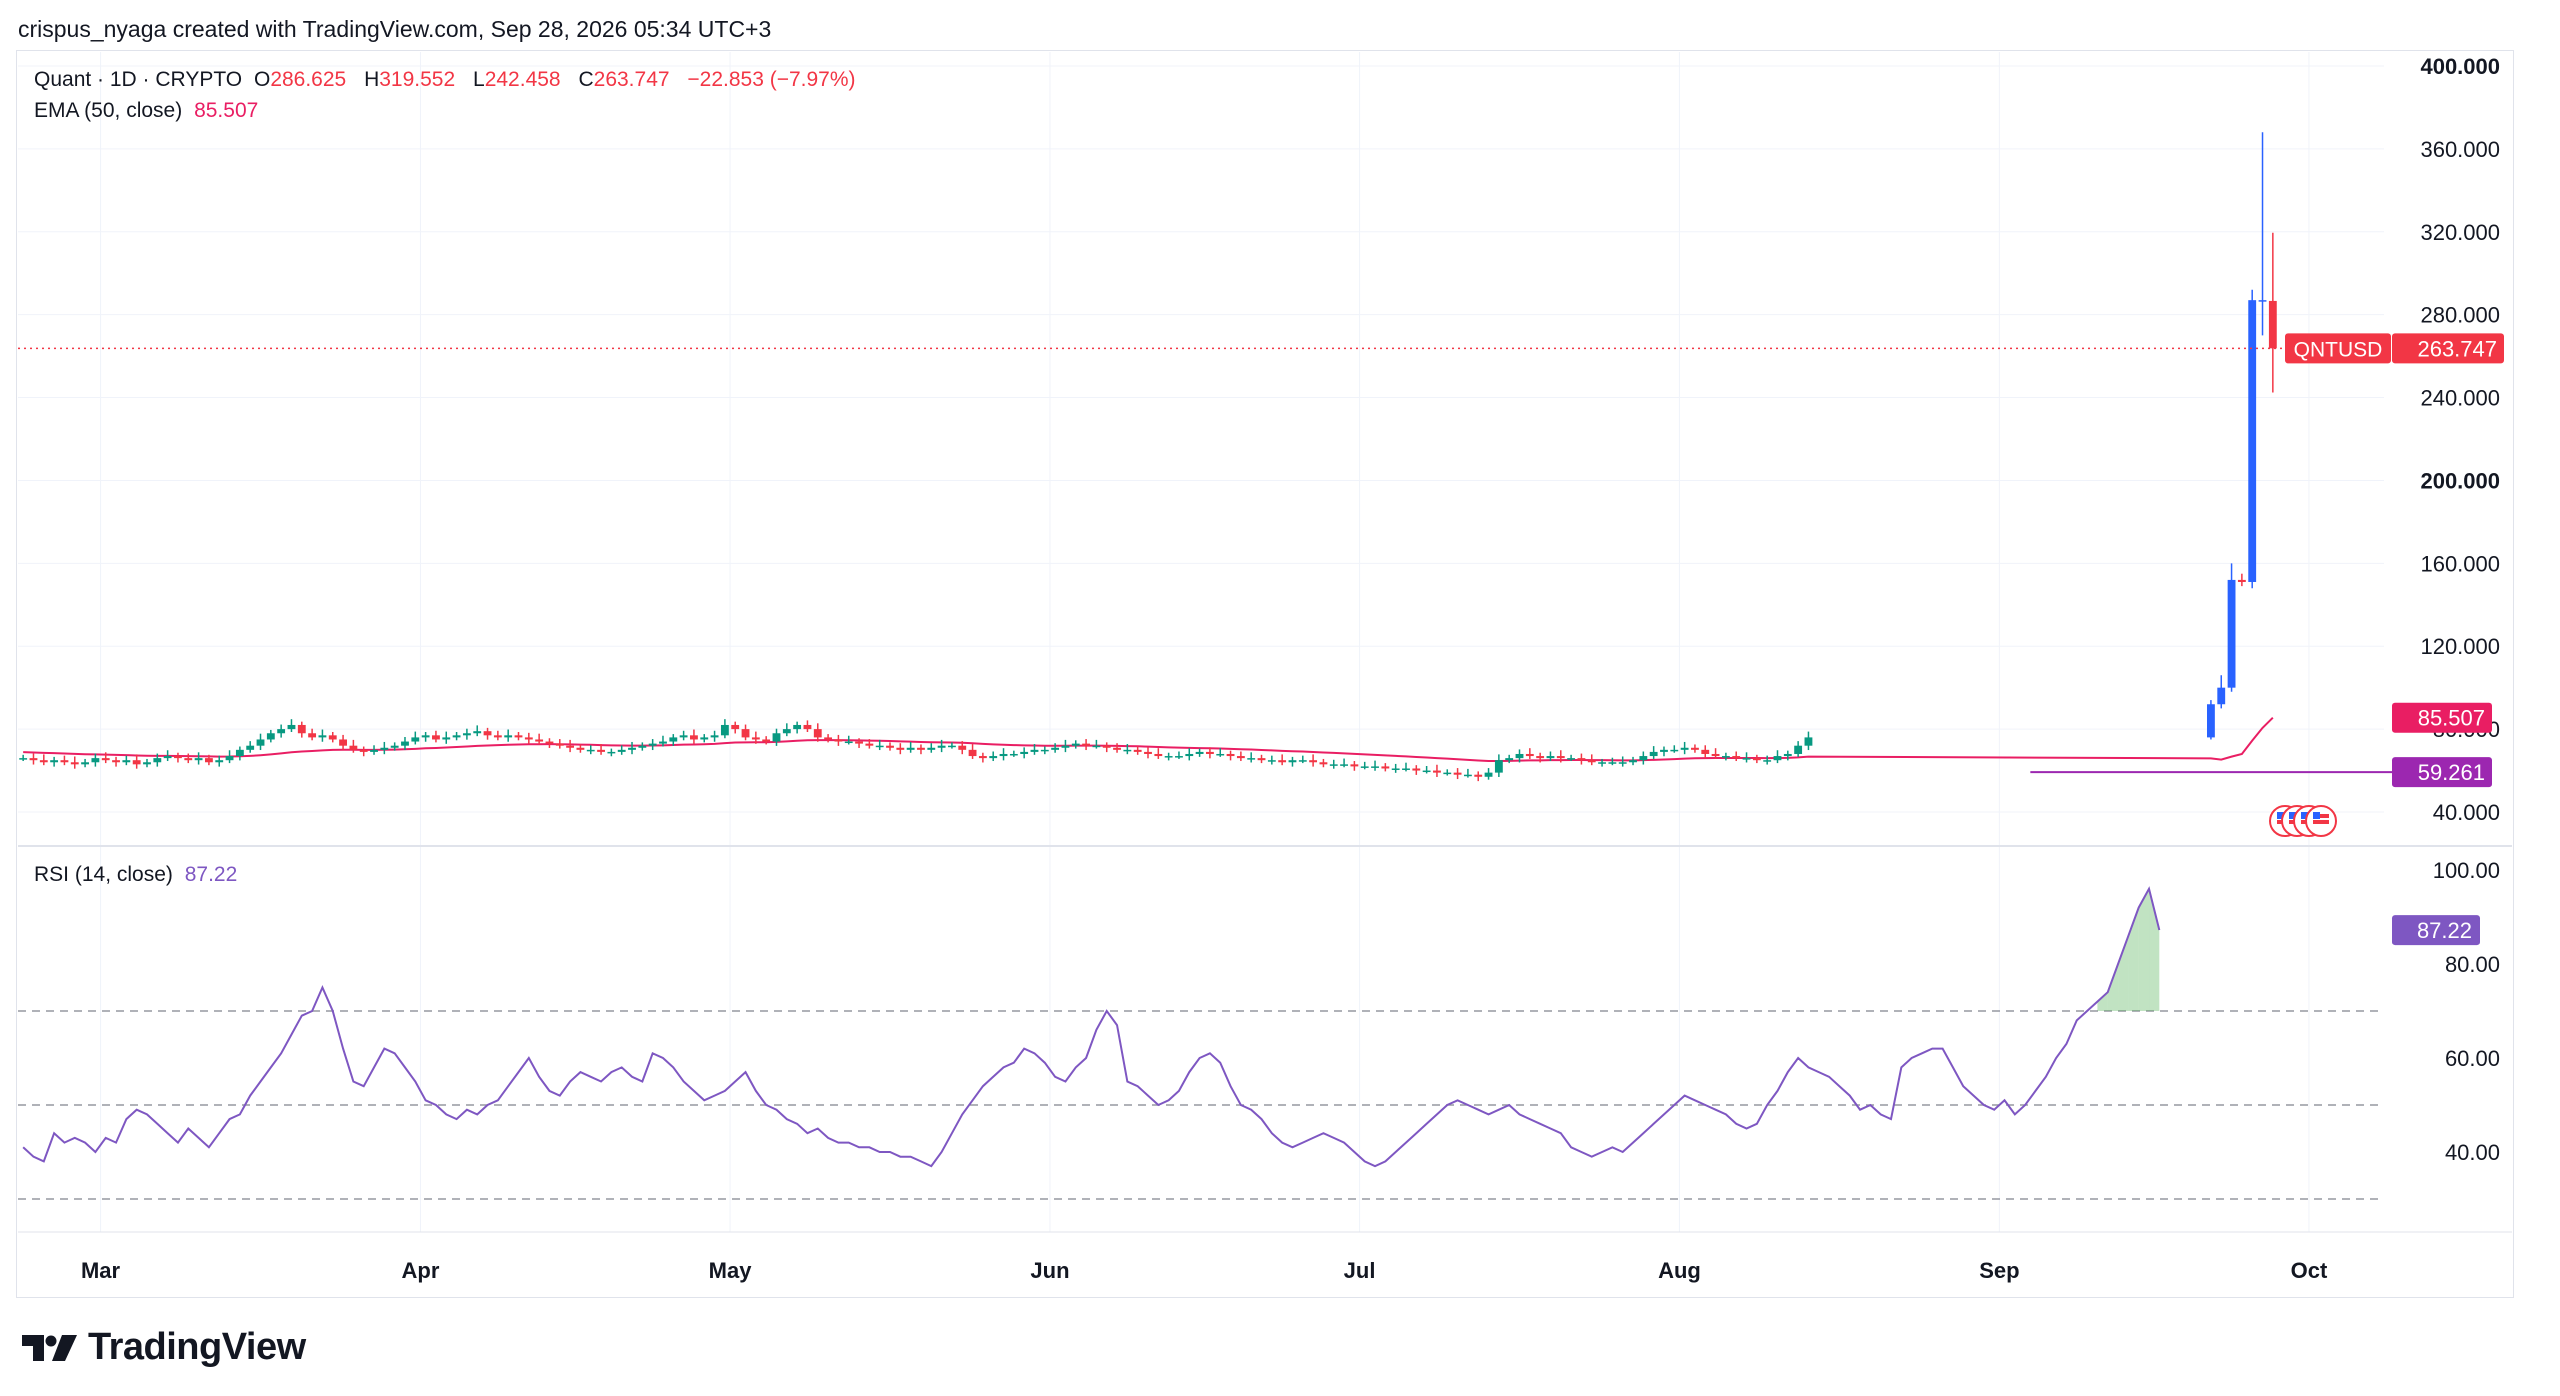 This screenshot has height=1396, width=2560. What do you see at coordinates (2460, 315) in the screenshot?
I see `price-axis-tick: 280.000` at bounding box center [2460, 315].